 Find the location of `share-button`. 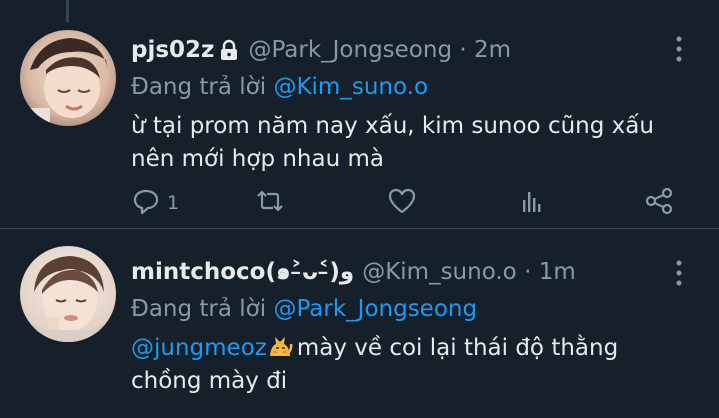

share-button is located at coordinates (659, 203).